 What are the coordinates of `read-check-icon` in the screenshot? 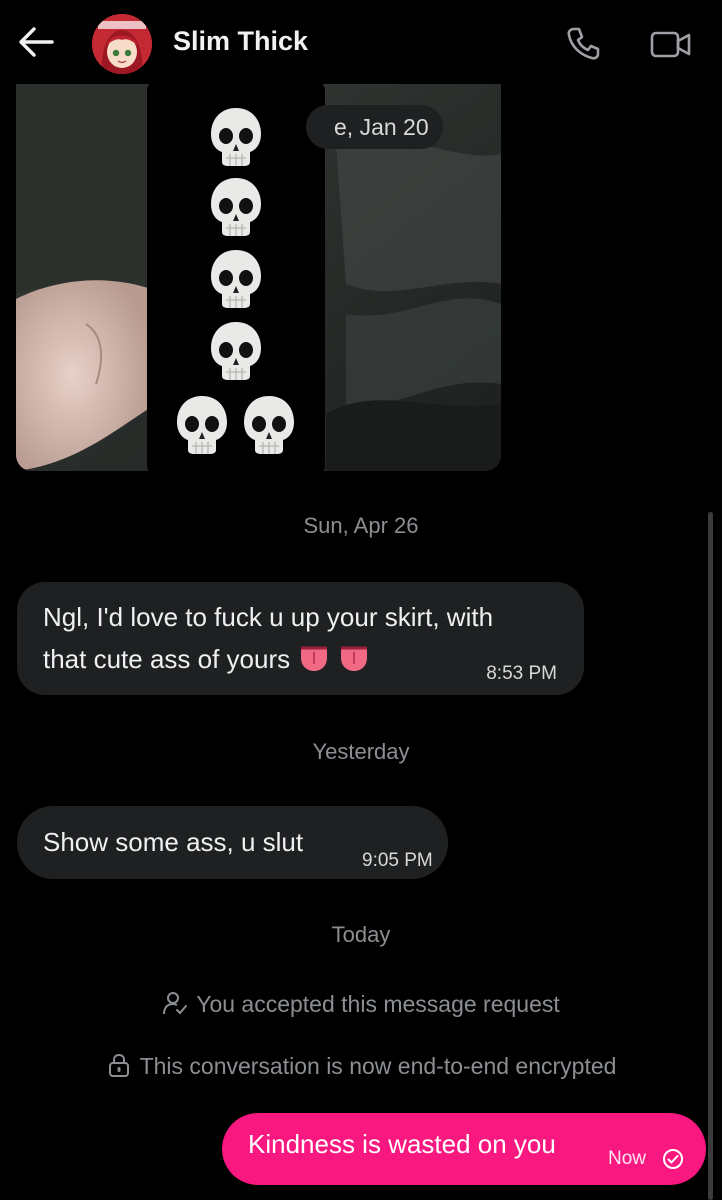 It's located at (673, 1159).